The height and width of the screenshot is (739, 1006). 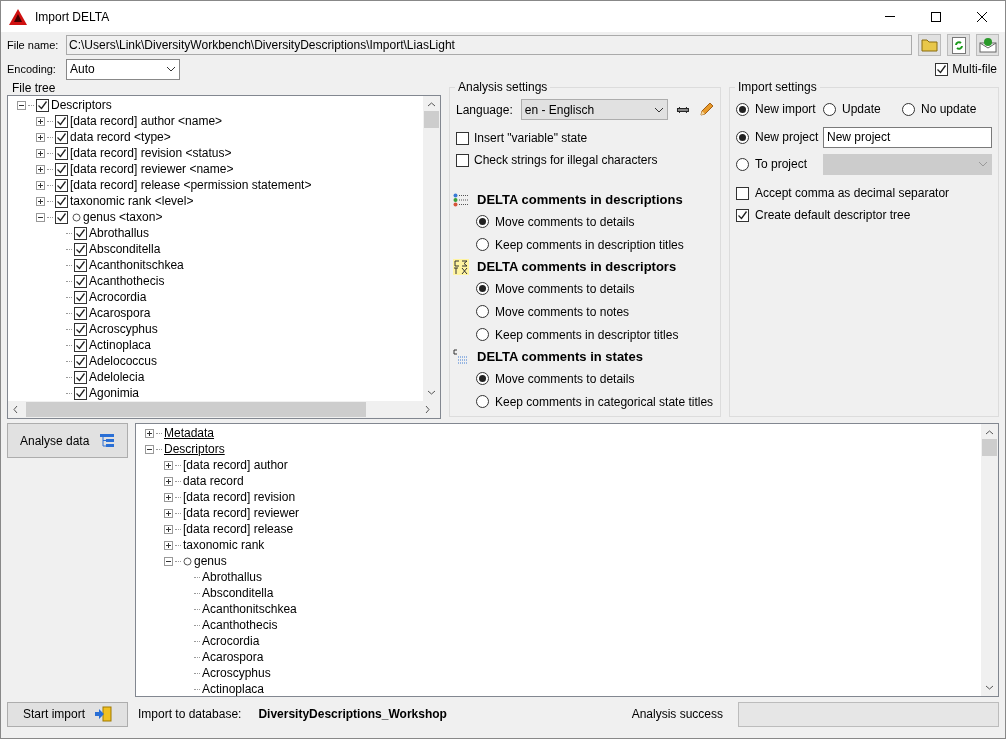 I want to click on tree-item: taxonomic rank, so click(x=224, y=545).